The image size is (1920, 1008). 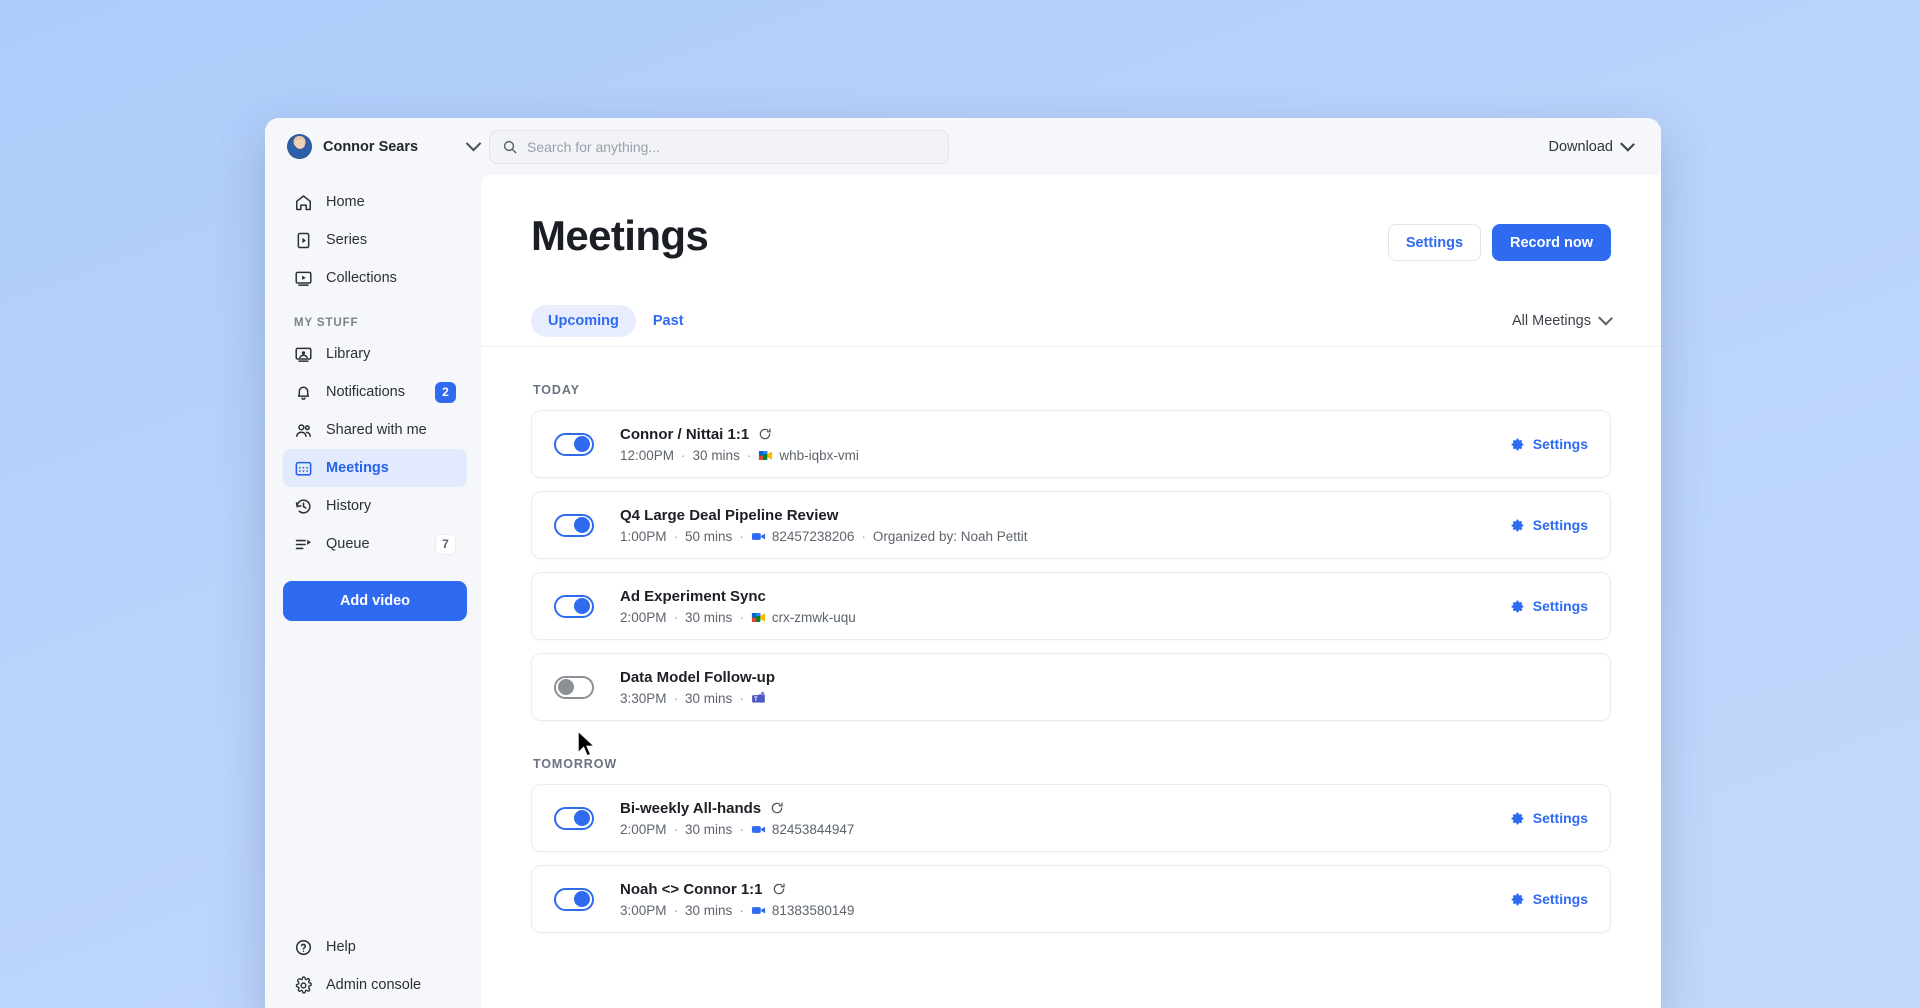 I want to click on meeting-time: 12:00PM, so click(x=647, y=455).